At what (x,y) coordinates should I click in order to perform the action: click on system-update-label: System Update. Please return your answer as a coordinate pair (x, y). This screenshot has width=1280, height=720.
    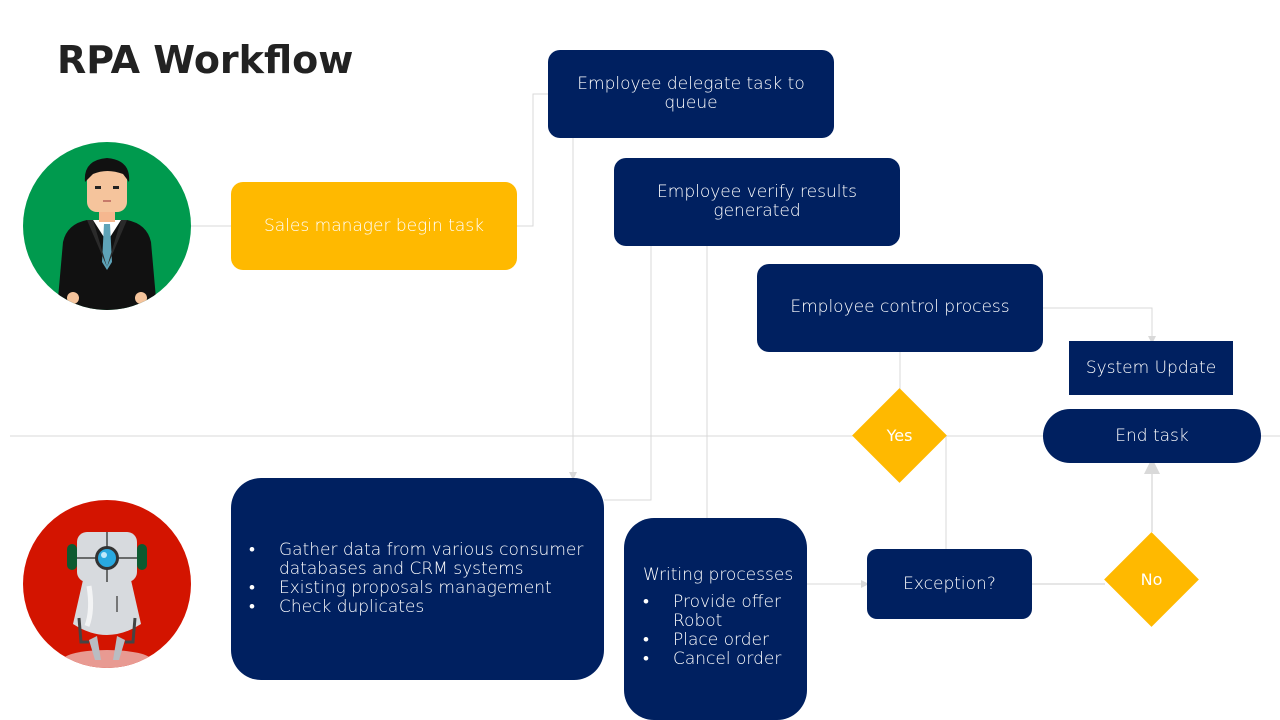
    Looking at the image, I should click on (1151, 367).